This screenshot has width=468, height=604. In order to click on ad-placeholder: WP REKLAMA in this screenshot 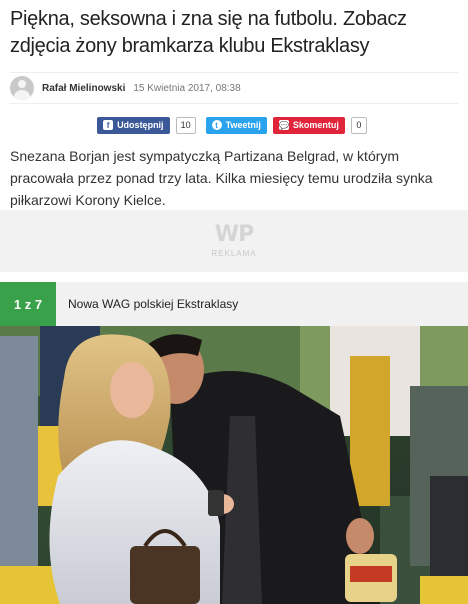, I will do `click(234, 241)`.